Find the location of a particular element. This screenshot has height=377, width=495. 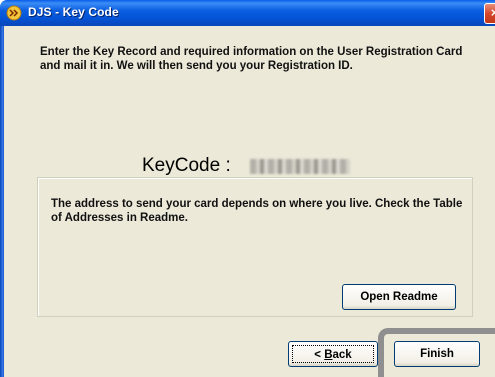

back-rest: ack is located at coordinates (342, 355).